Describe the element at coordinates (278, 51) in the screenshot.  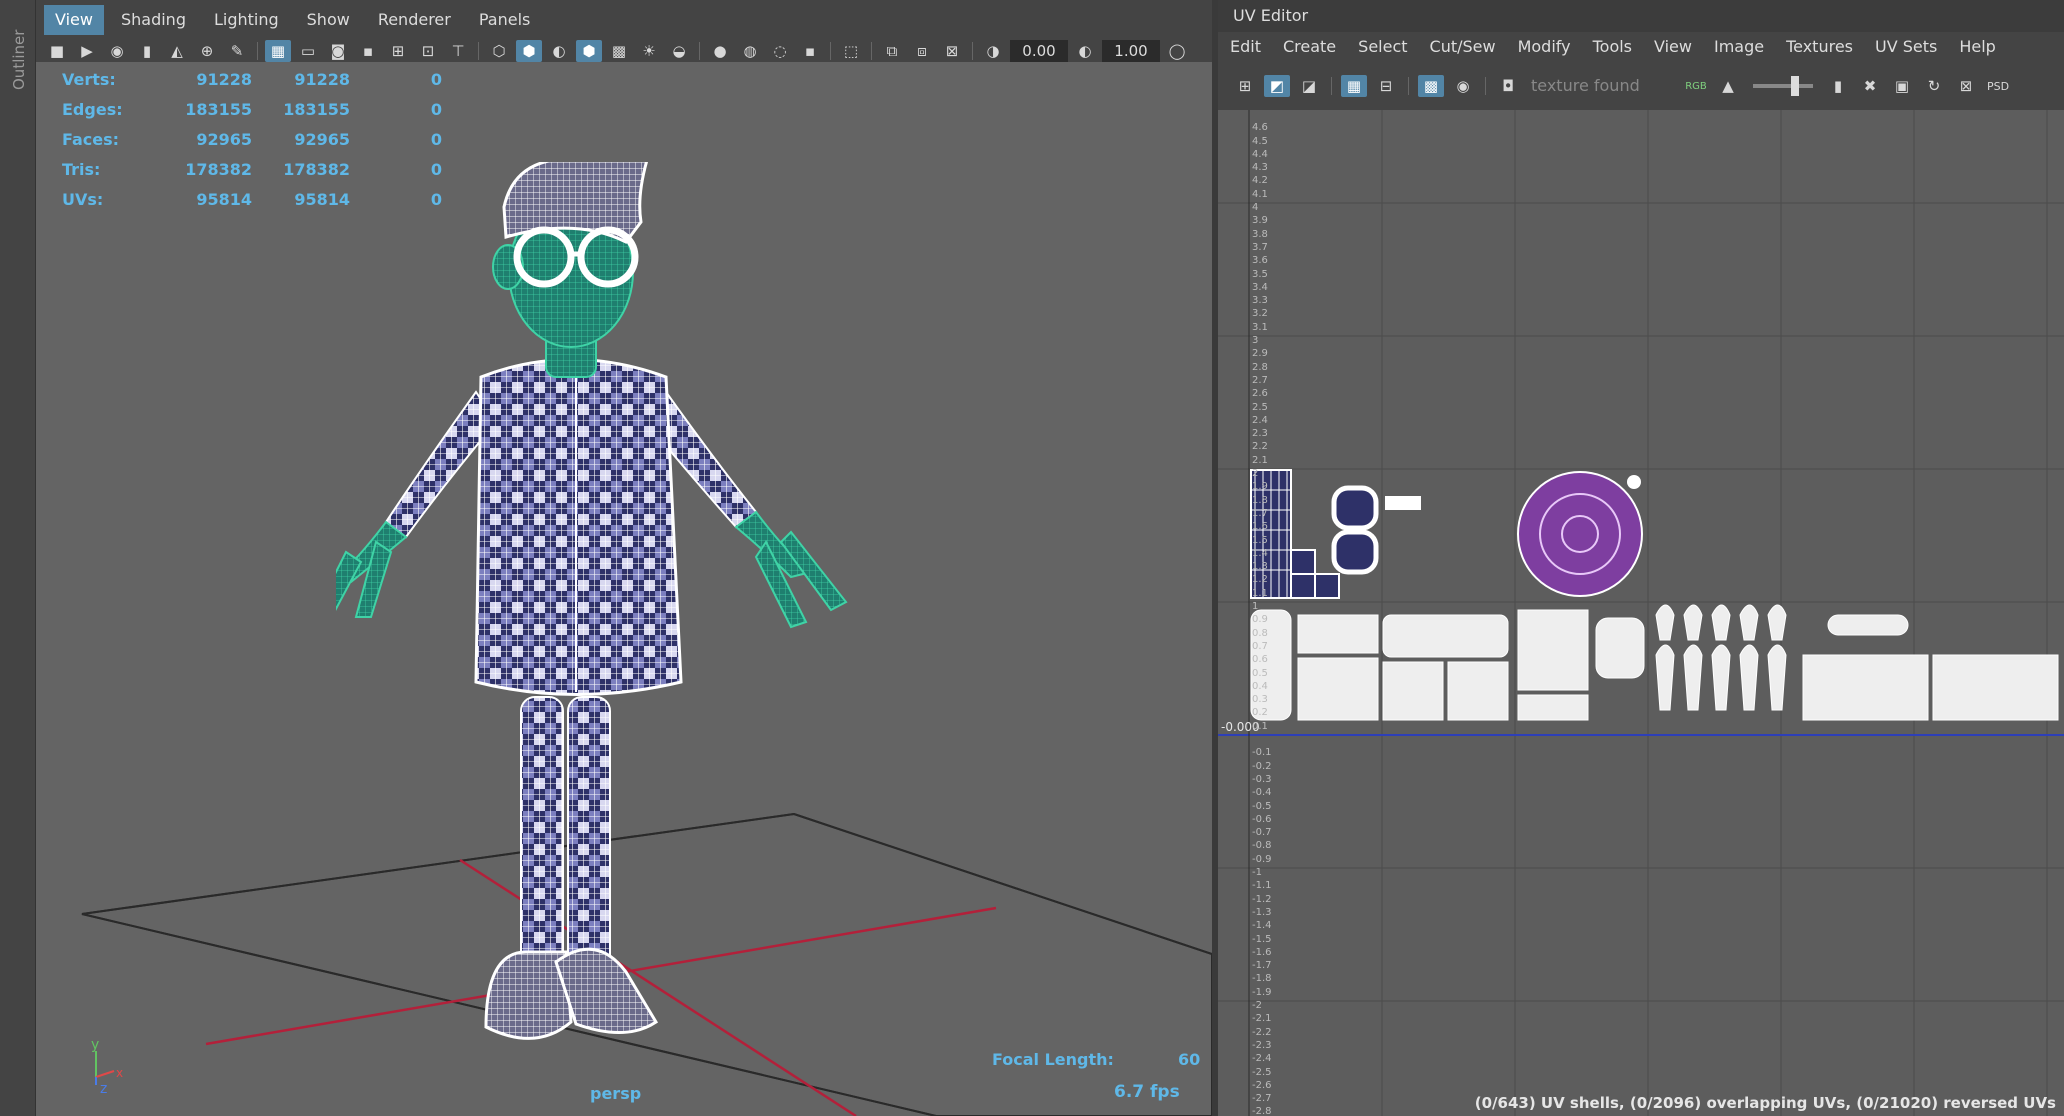
I see `grid-icon: ▦` at that location.